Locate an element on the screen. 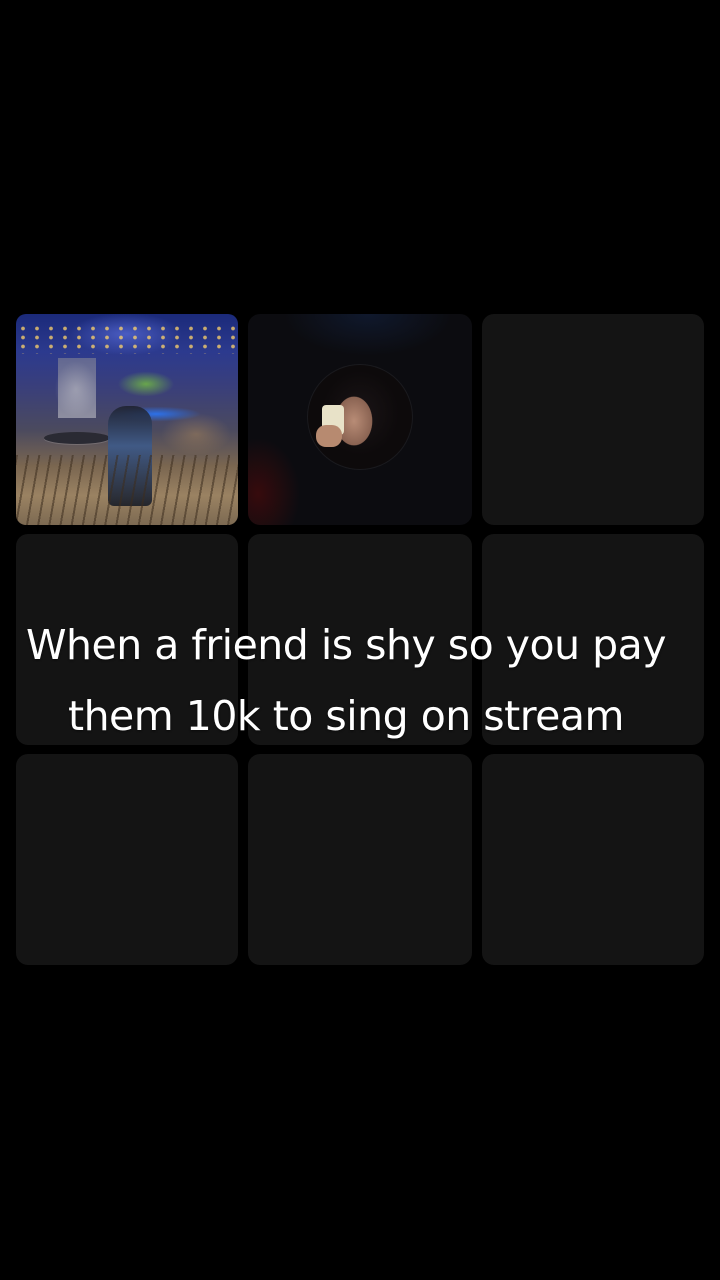 This screenshot has width=720, height=1280. guest-tile-photo is located at coordinates (127, 419).